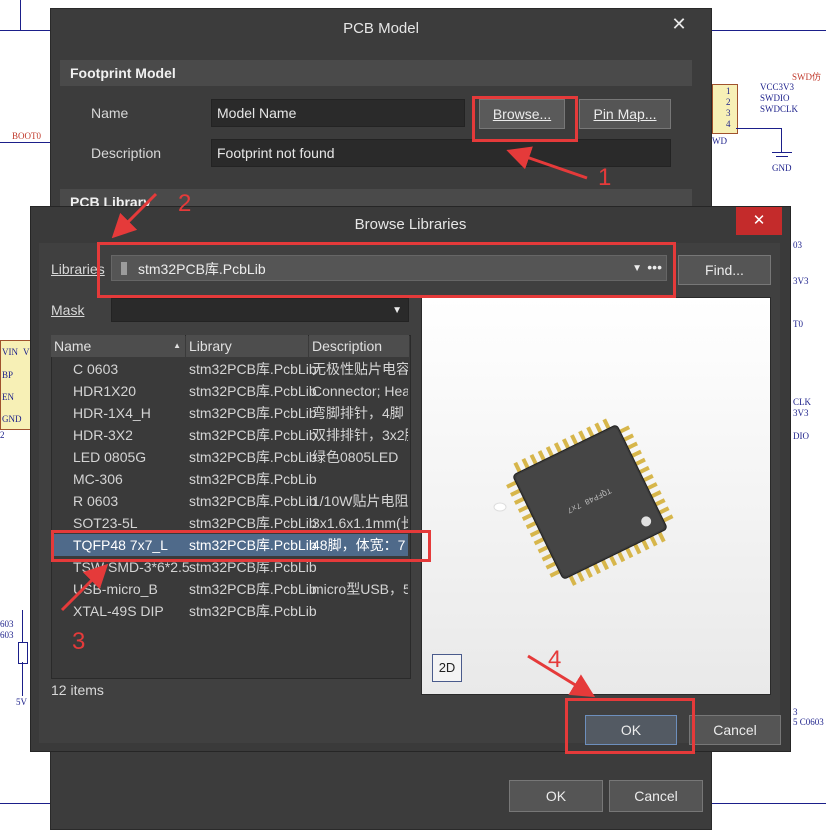 This screenshot has height=836, width=826. What do you see at coordinates (555, 659) in the screenshot?
I see `annotation-step-4: 4` at bounding box center [555, 659].